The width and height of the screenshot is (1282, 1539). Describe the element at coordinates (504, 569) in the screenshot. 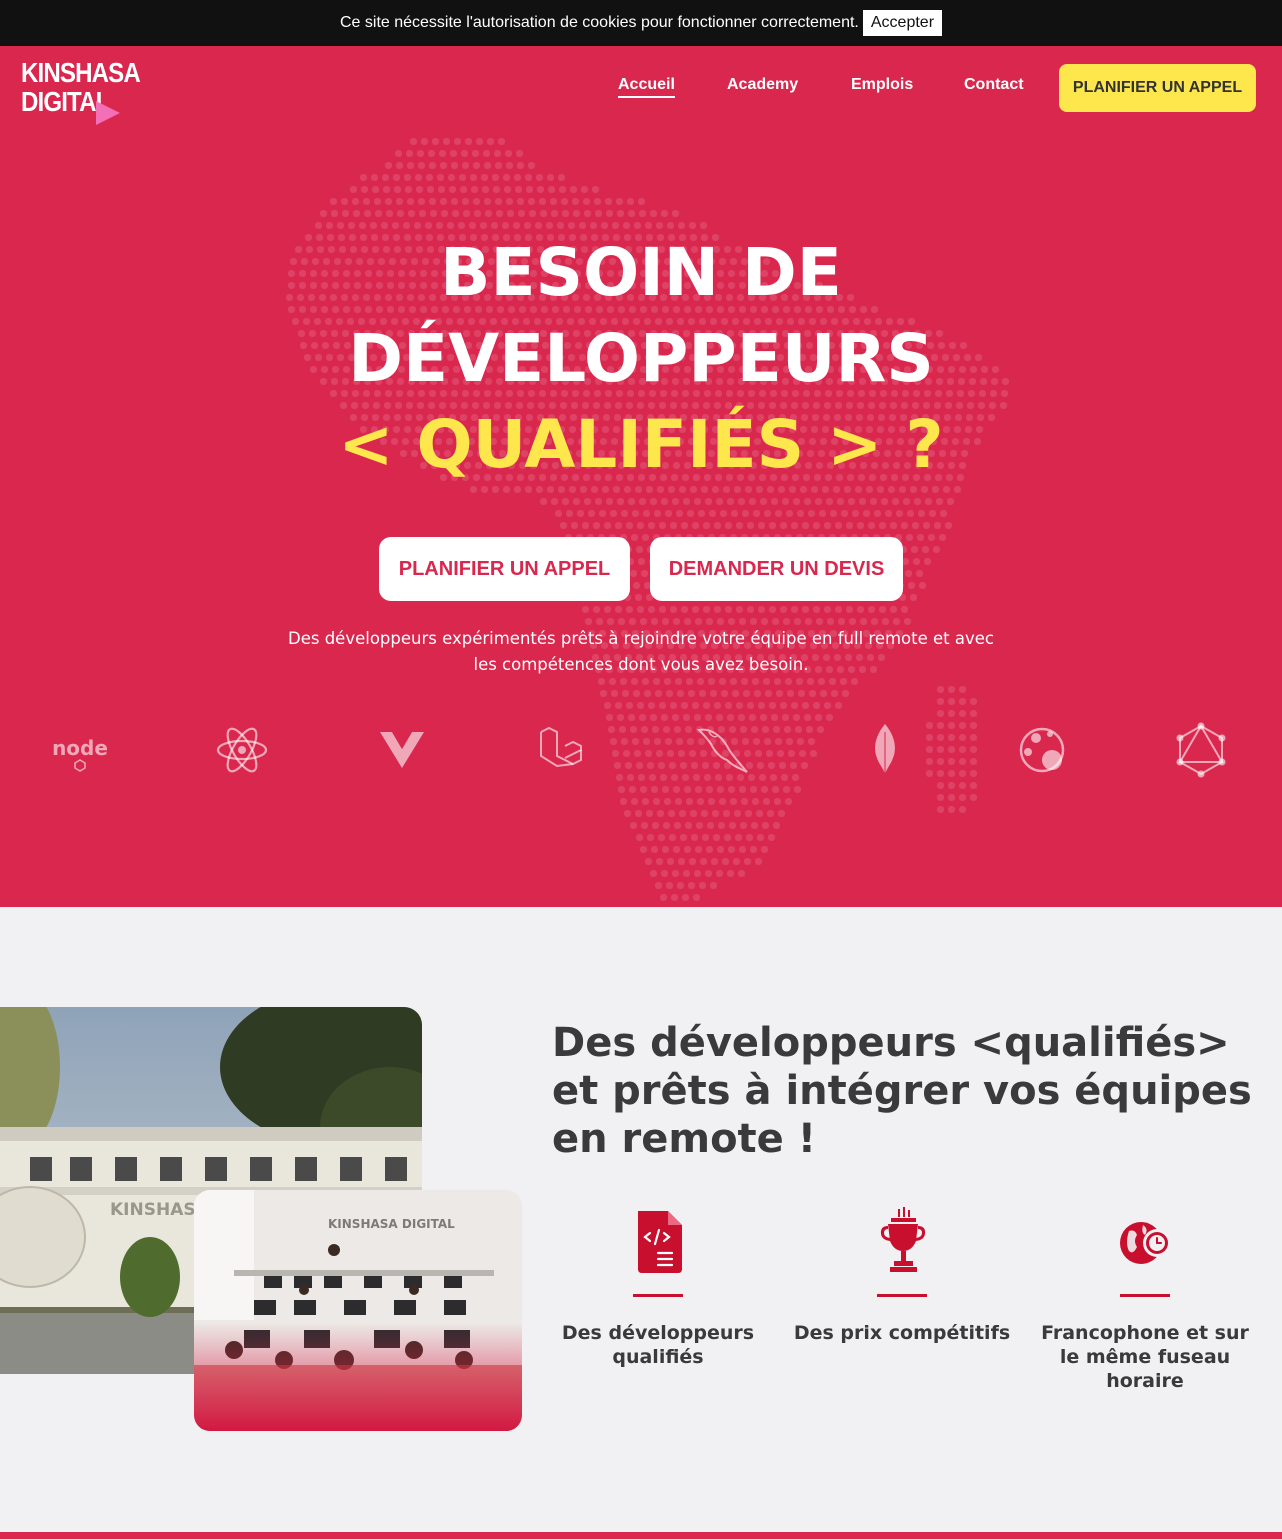

I see `schedule-call-button: PLANIFIER UN APPEL` at that location.